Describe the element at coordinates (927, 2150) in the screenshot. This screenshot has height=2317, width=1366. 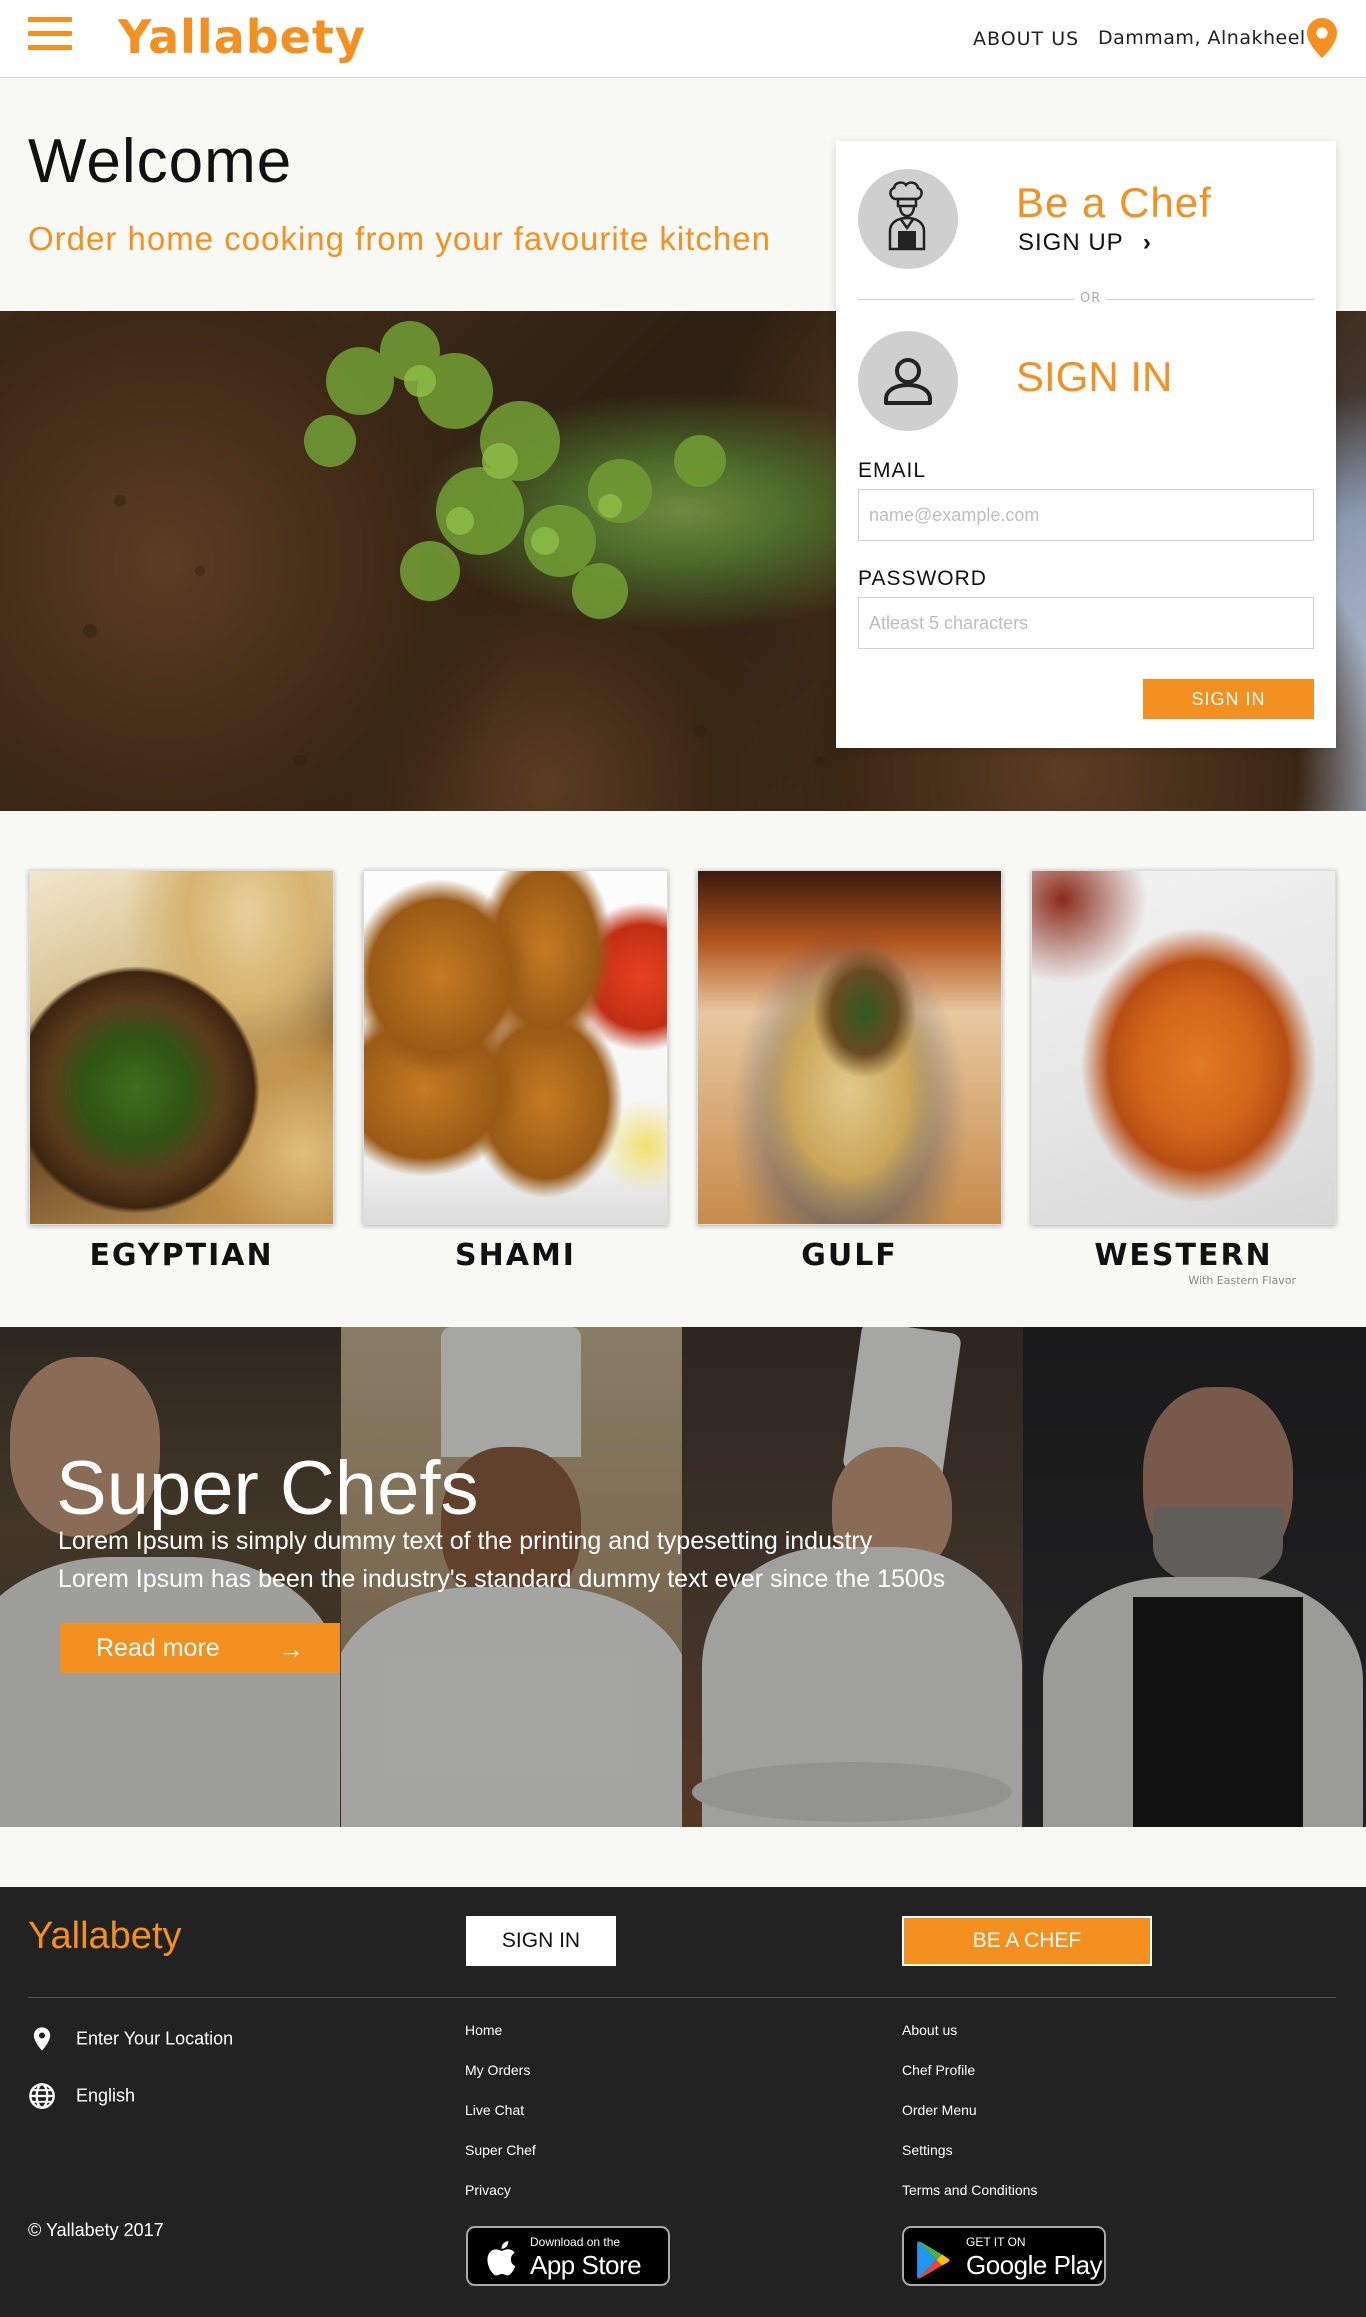
I see `footer-link-settings: Settings` at that location.